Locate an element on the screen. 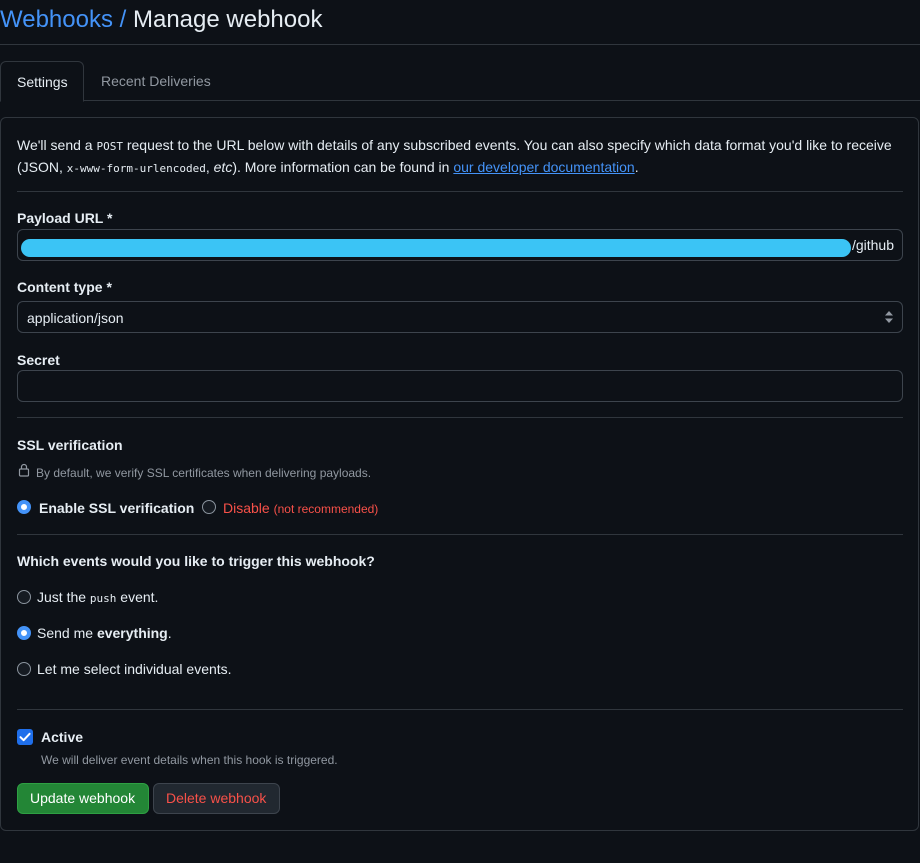  intro-part: , is located at coordinates (209, 167).